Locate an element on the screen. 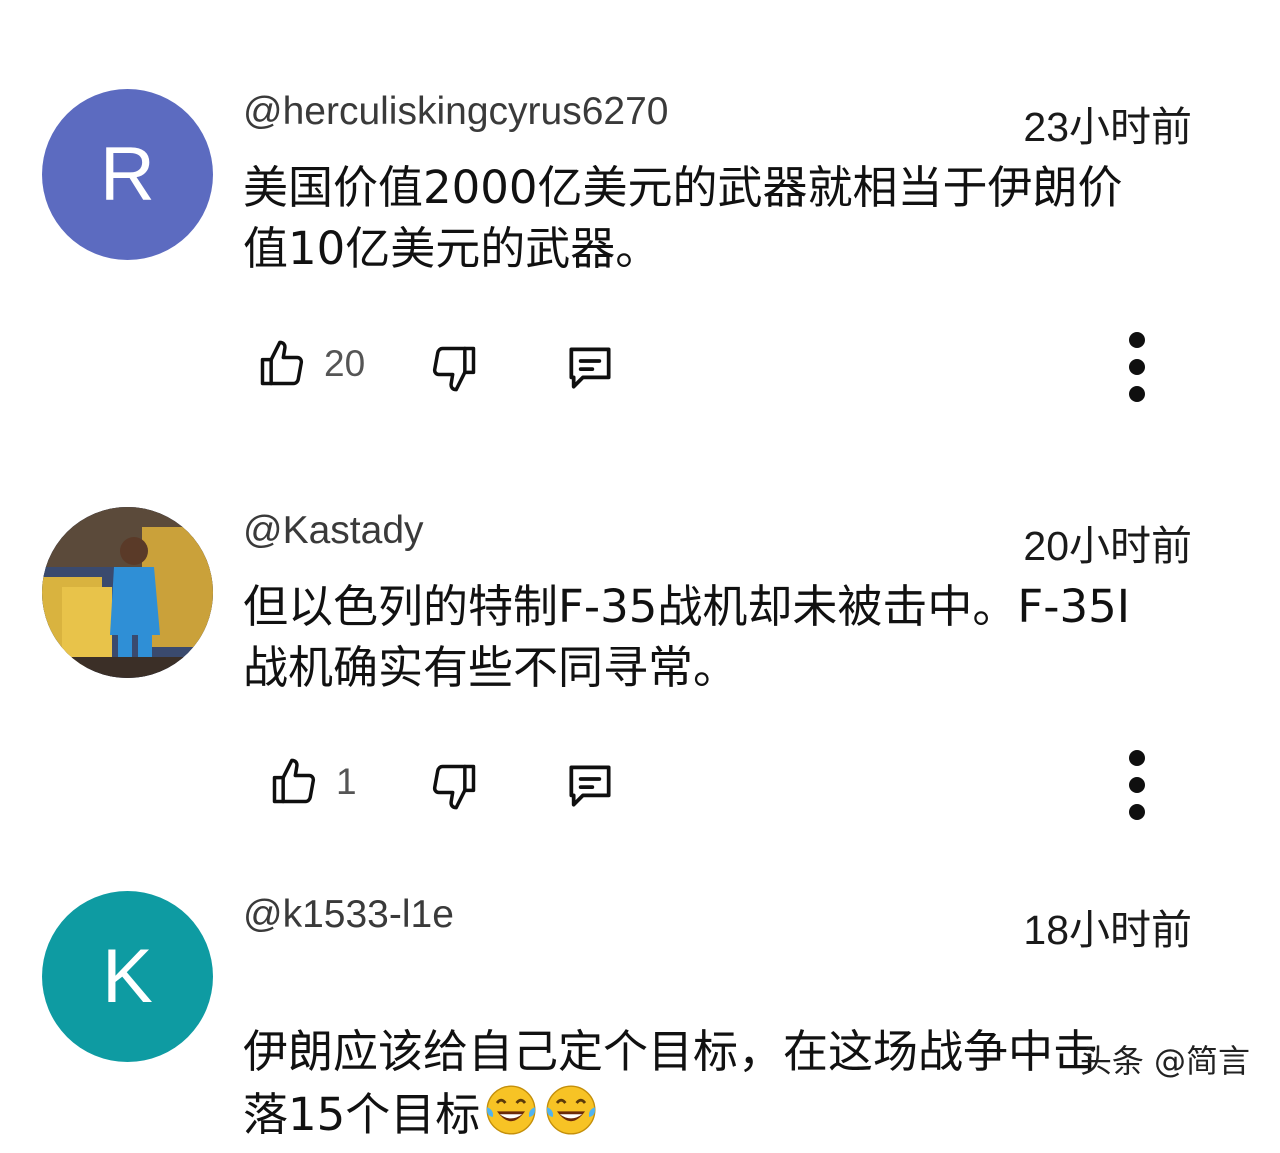 The height and width of the screenshot is (1153, 1280). comment-author: @Kastady is located at coordinates (333, 531).